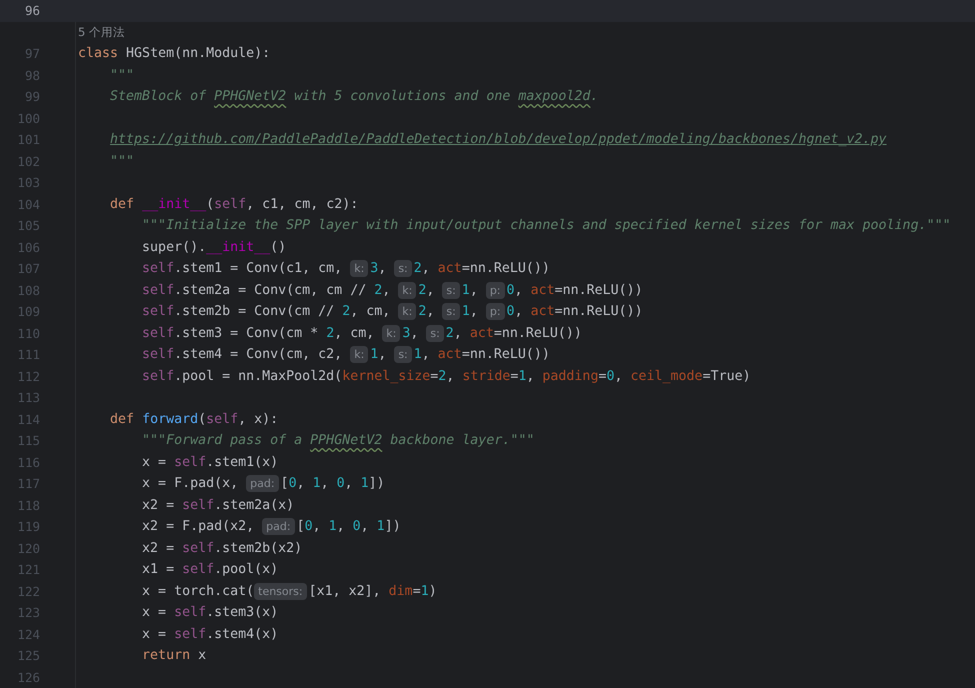 The image size is (975, 688). I want to click on code-text: x2 = self.stem2b(x2), so click(221, 548).